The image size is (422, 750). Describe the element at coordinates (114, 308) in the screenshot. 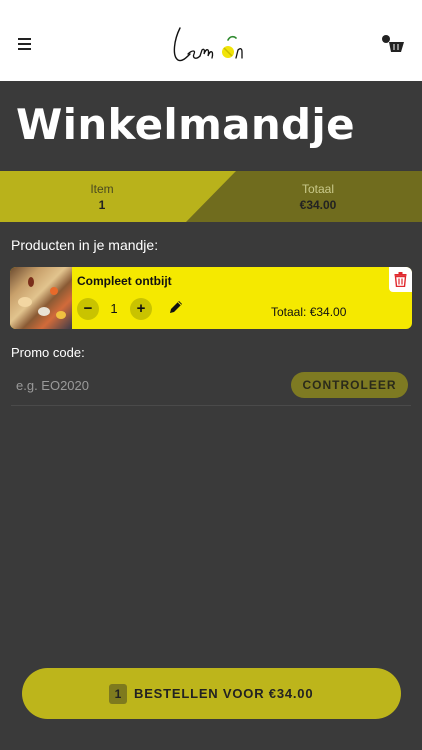

I see `quantity-value: 1` at that location.